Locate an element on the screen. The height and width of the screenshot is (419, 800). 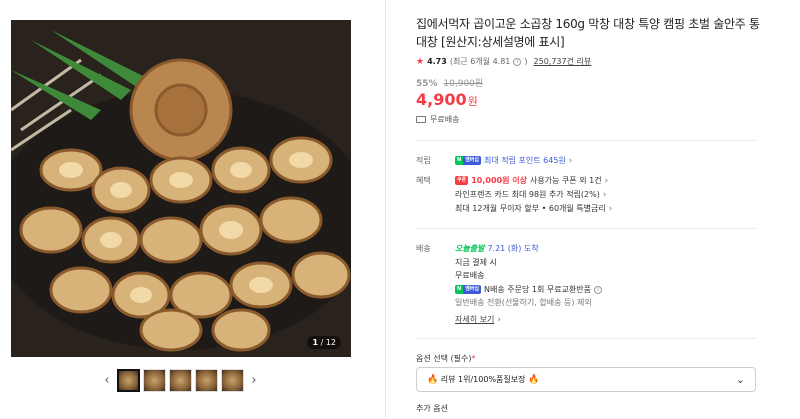
image-counter-total: / 12 is located at coordinates (328, 342).